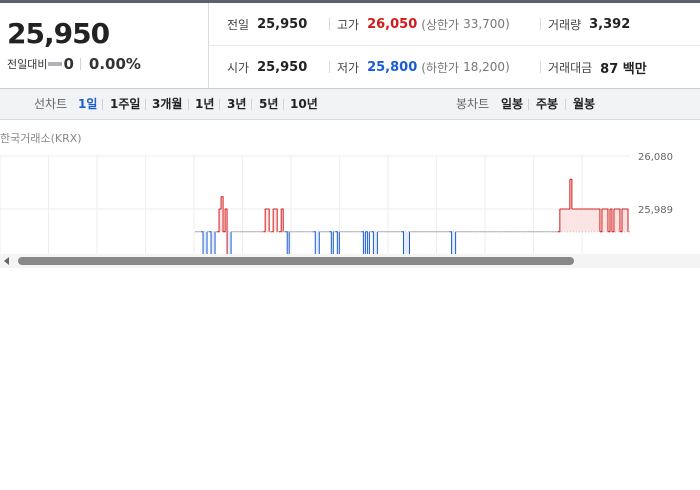  Describe the element at coordinates (486, 67) in the screenshot. I see `lower-limit-value: 18,200)` at that location.